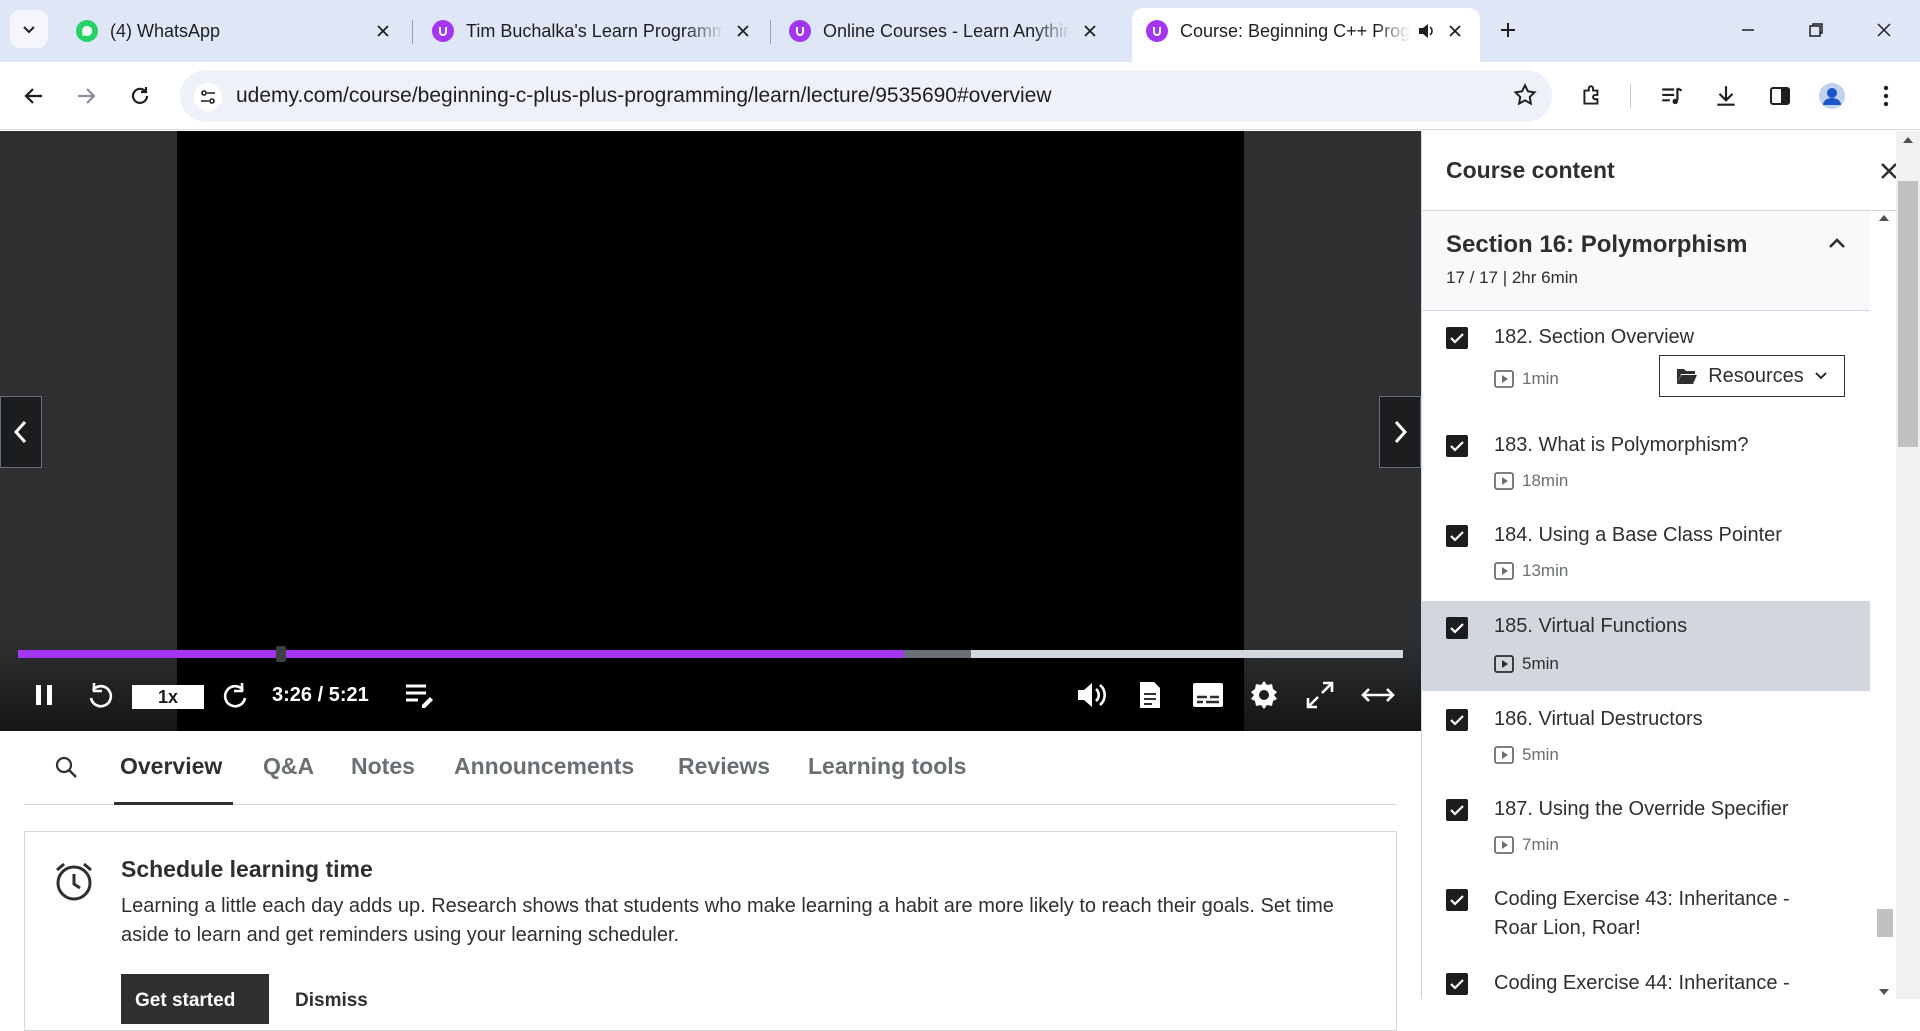 Image resolution: width=1920 pixels, height=1031 pixels. Describe the element at coordinates (1598, 719) in the screenshot. I see `lecture-title: 186. Virtual Destructors` at that location.